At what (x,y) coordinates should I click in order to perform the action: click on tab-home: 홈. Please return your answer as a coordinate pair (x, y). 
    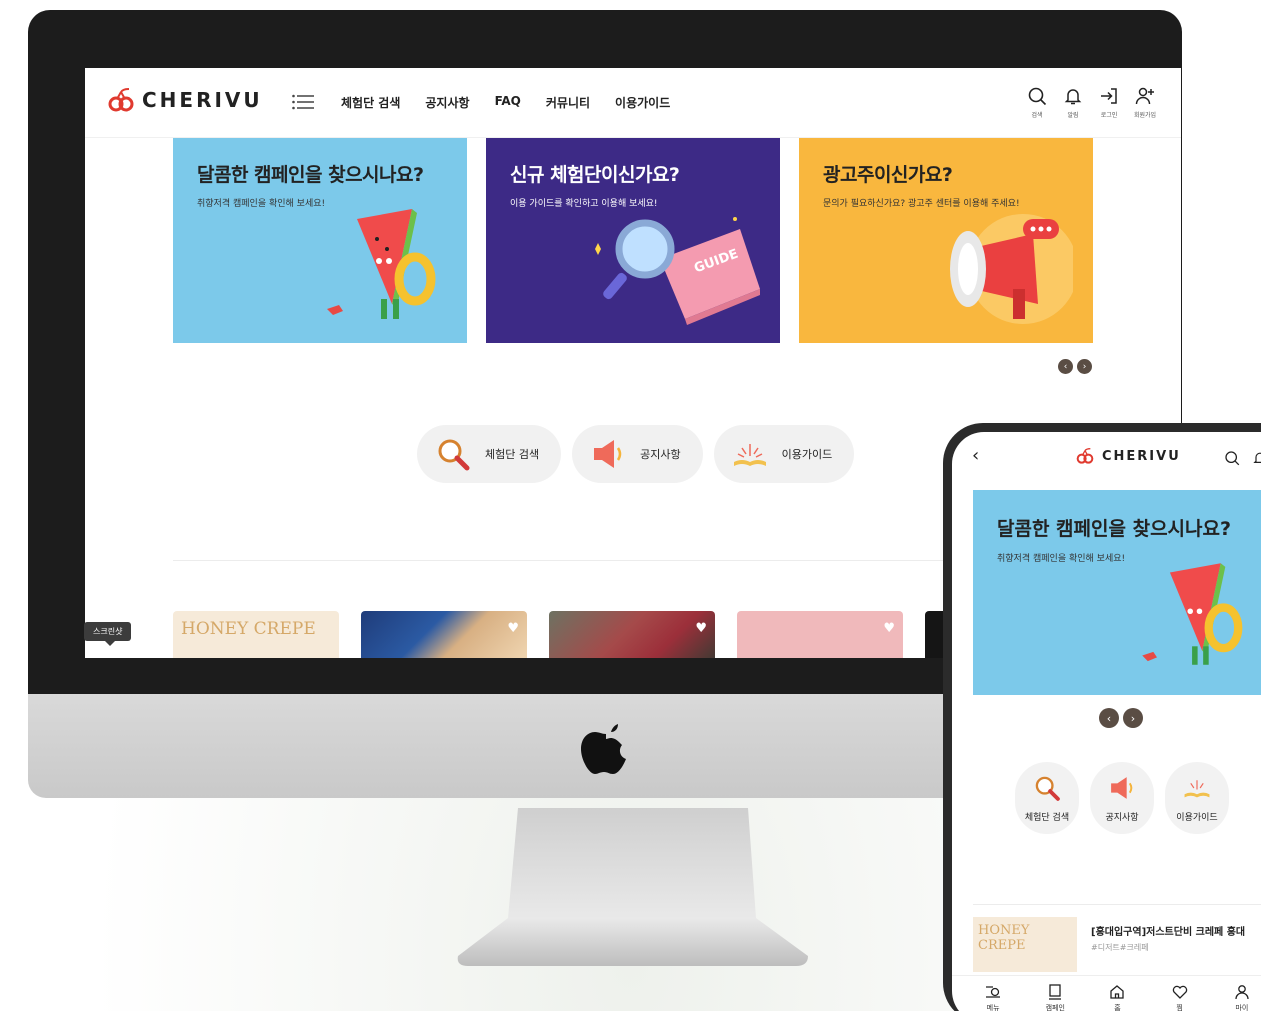
    Looking at the image, I should click on (1117, 997).